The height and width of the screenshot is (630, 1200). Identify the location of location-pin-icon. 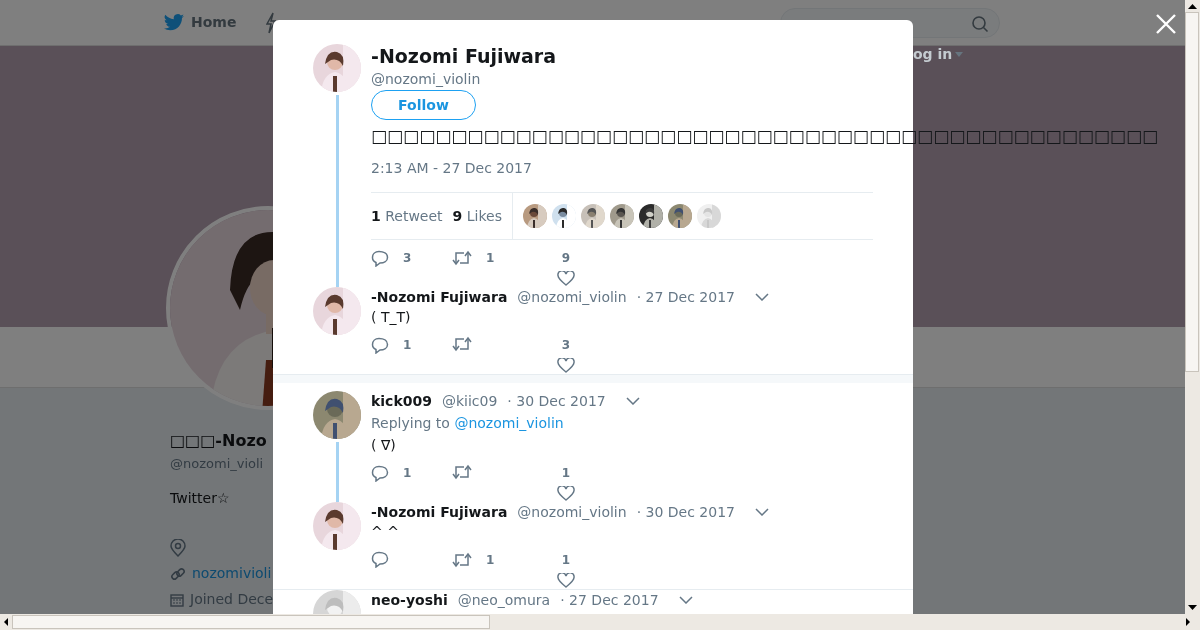
(178, 547).